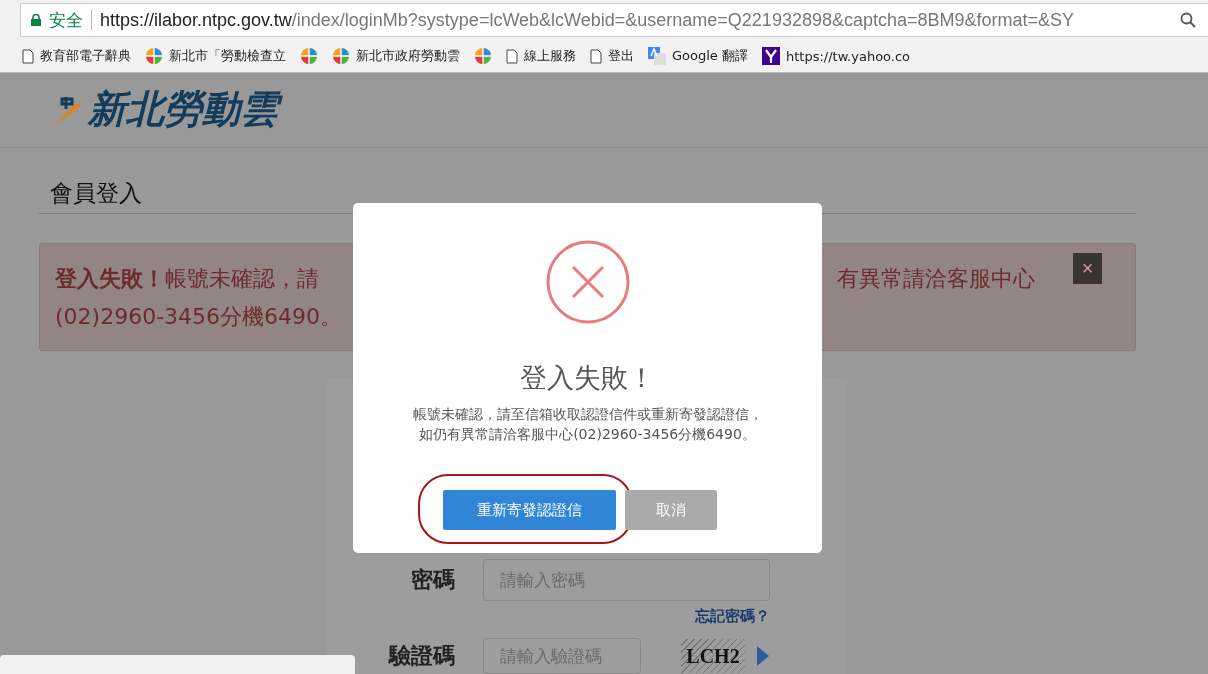  Describe the element at coordinates (36, 20) in the screenshot. I see `lock-icon` at that location.